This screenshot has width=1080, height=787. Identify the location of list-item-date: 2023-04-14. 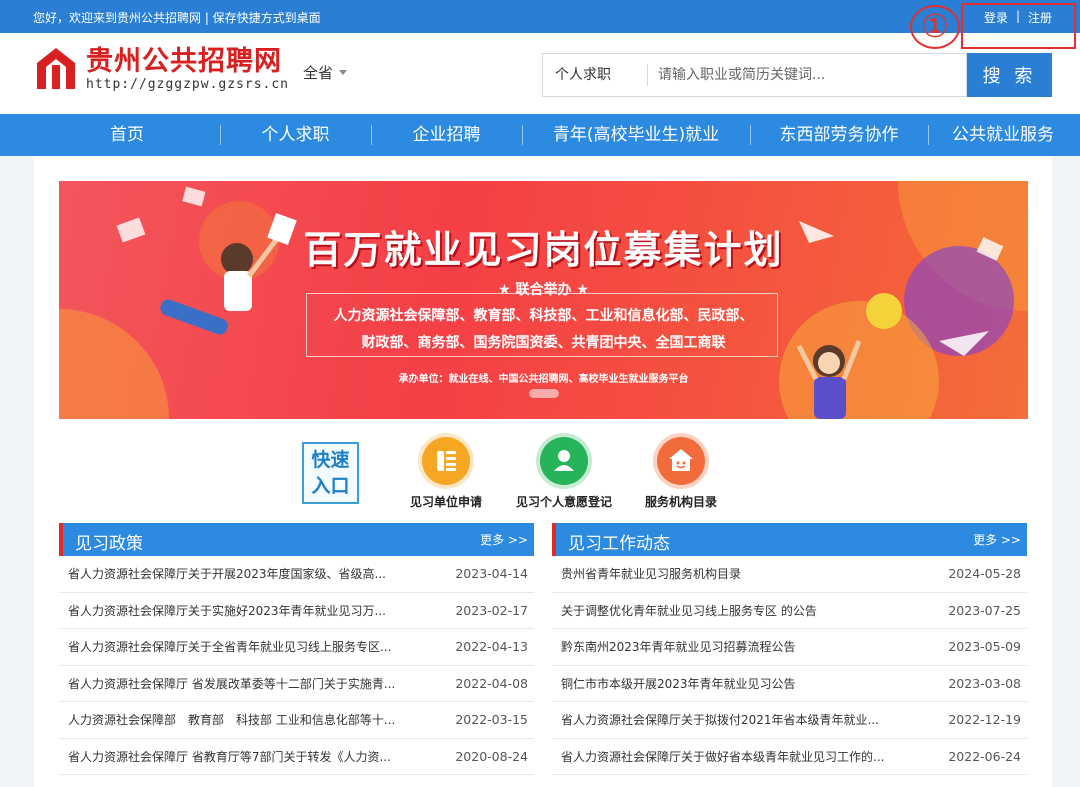
(491, 574).